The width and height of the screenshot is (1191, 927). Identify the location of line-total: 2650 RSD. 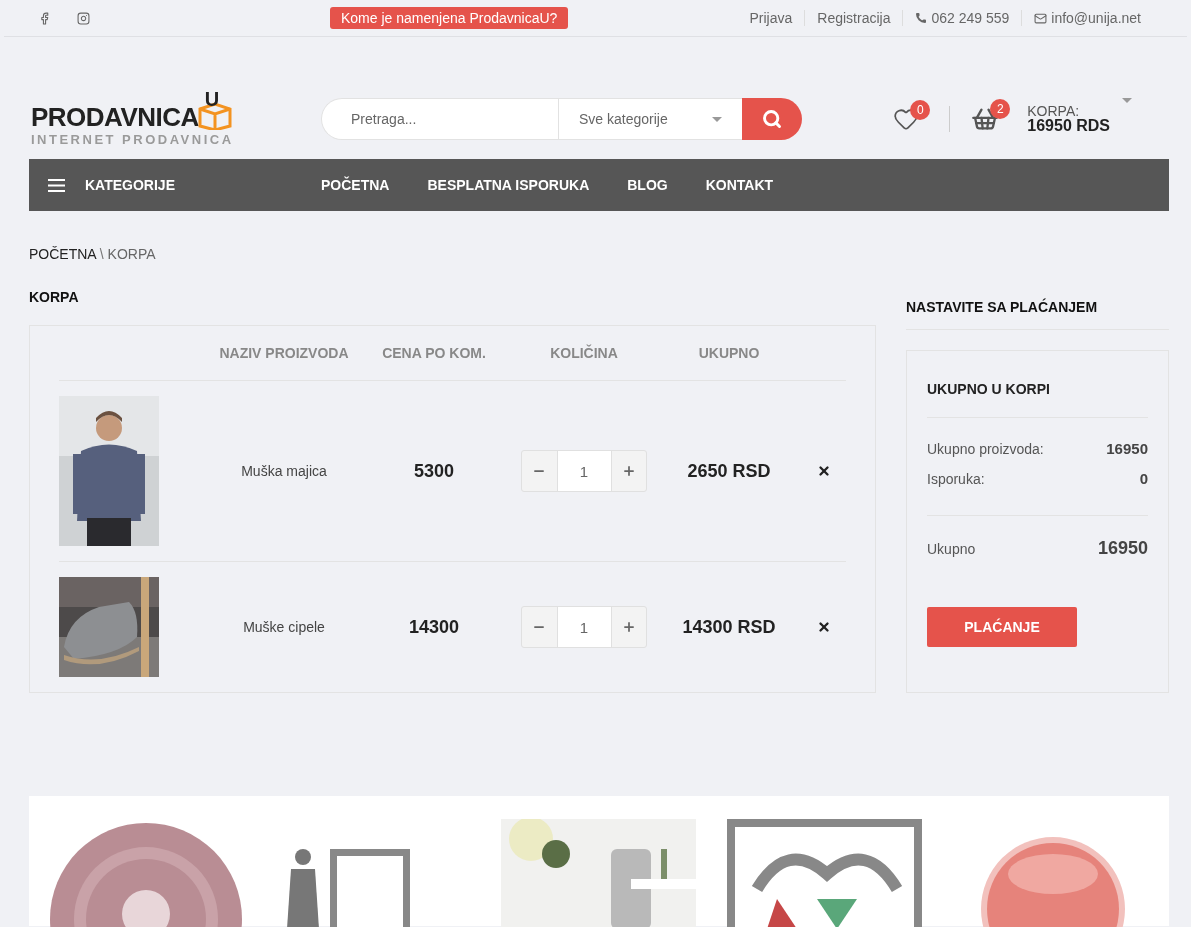
(729, 471).